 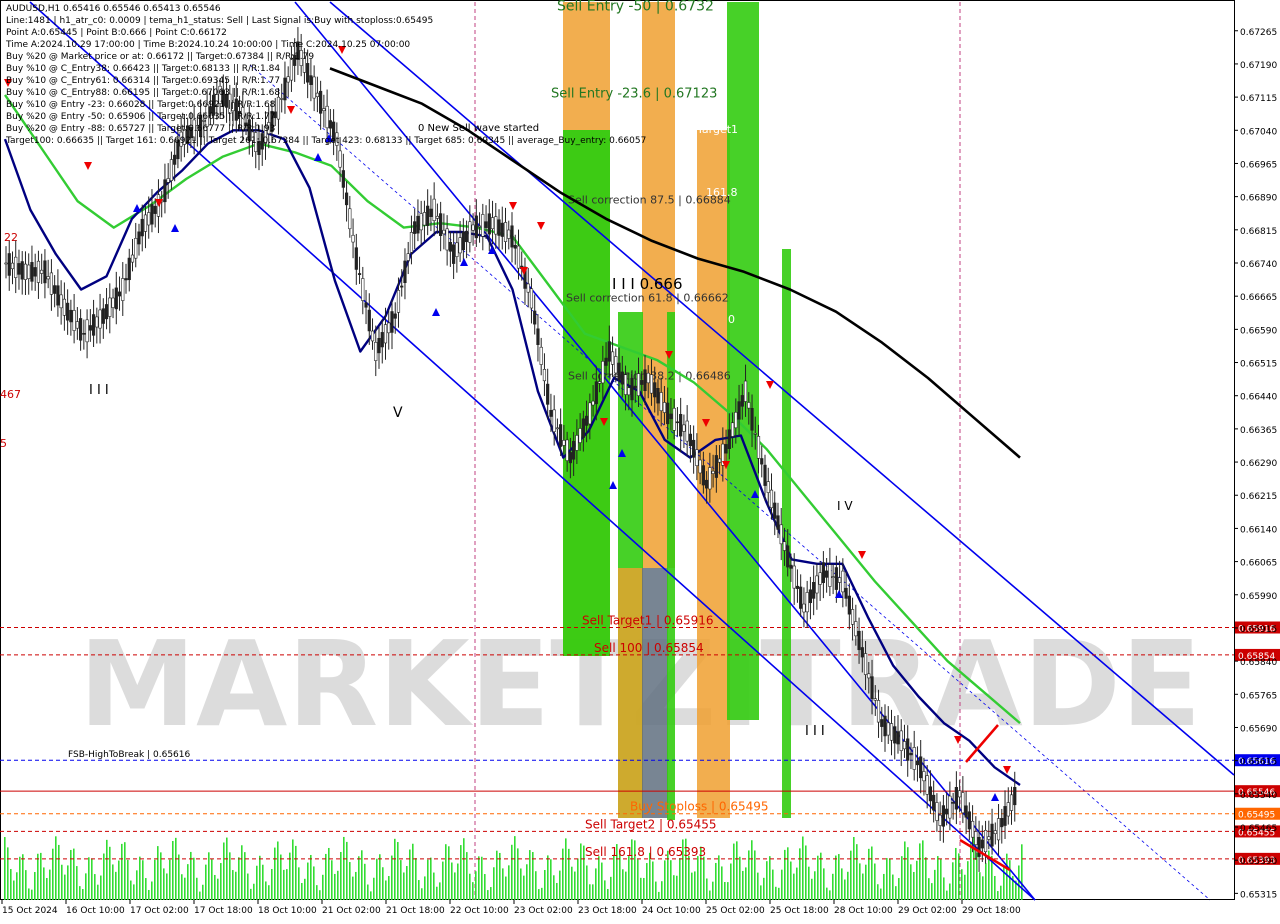 I want to click on level-label-5: Sell Target2 | 0.65455, so click(x=651, y=824).